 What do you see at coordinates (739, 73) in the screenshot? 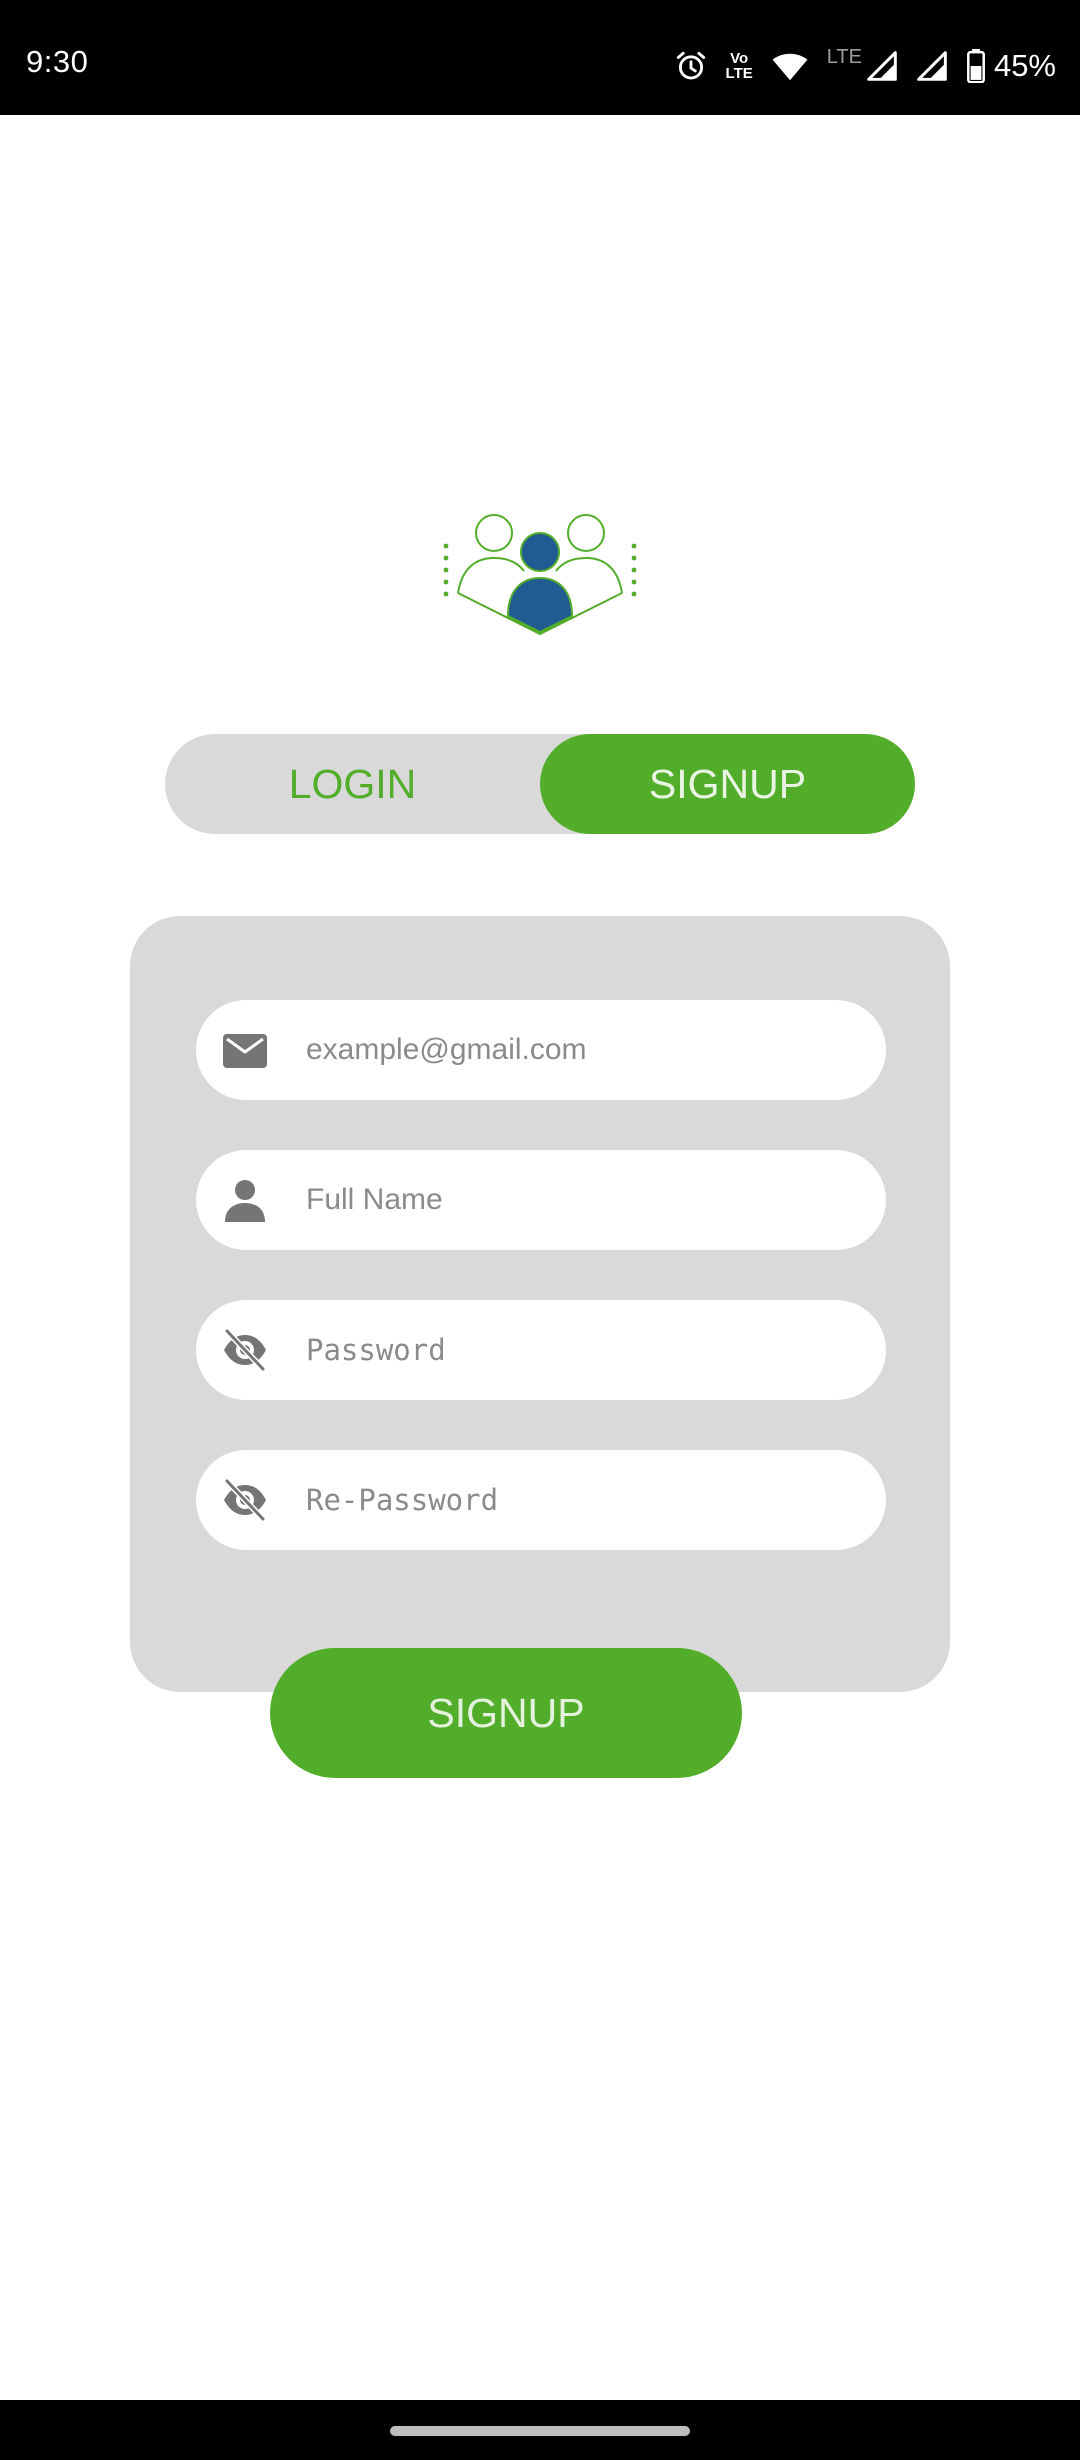
I see `volte-line2: LTE` at bounding box center [739, 73].